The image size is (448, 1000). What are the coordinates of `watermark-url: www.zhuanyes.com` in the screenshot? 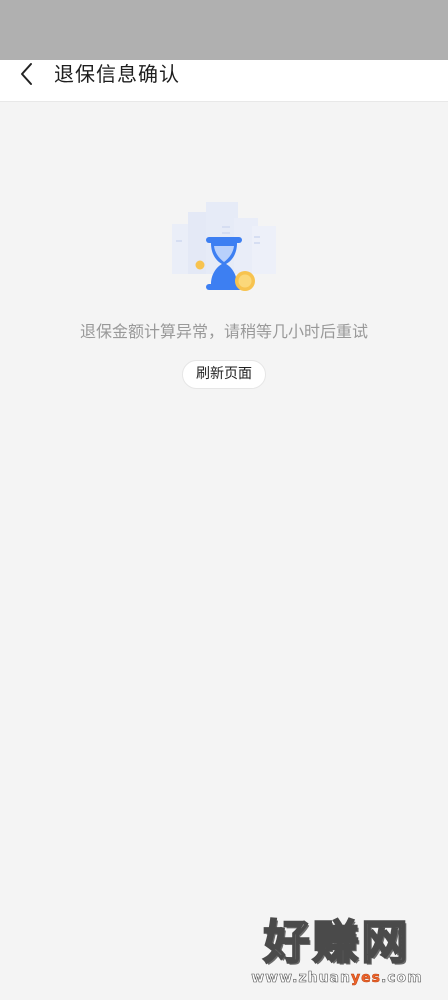 It's located at (337, 978).